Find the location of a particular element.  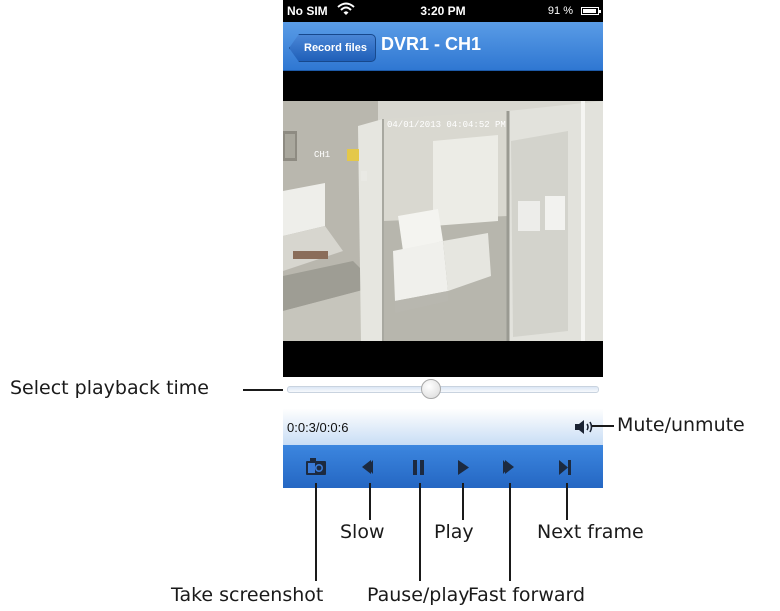

back-button: Record files is located at coordinates (332, 48).